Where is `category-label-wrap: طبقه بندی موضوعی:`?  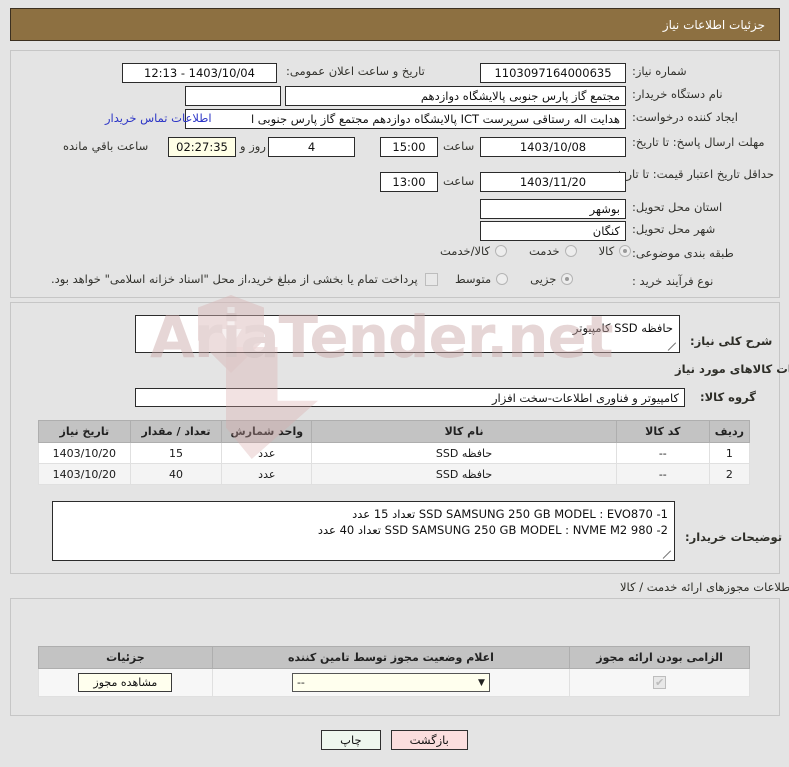 category-label-wrap: طبقه بندی موضوعی: is located at coordinates (683, 253).